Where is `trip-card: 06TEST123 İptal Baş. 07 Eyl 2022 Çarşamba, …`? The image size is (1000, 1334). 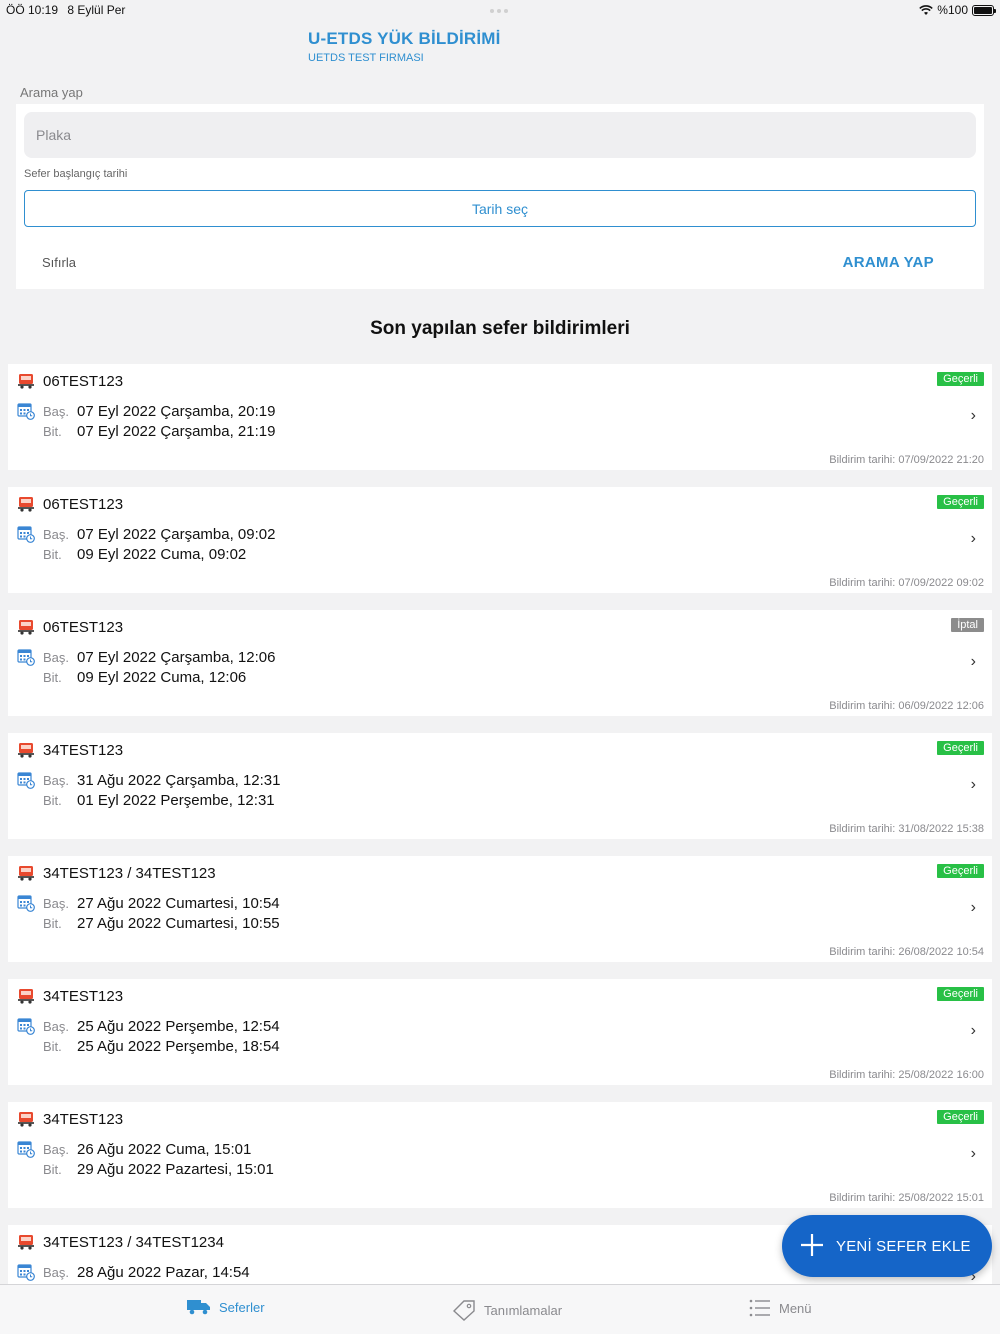 trip-card: 06TEST123 İptal Baş. 07 Eyl 2022 Çarşamba, … is located at coordinates (500, 663).